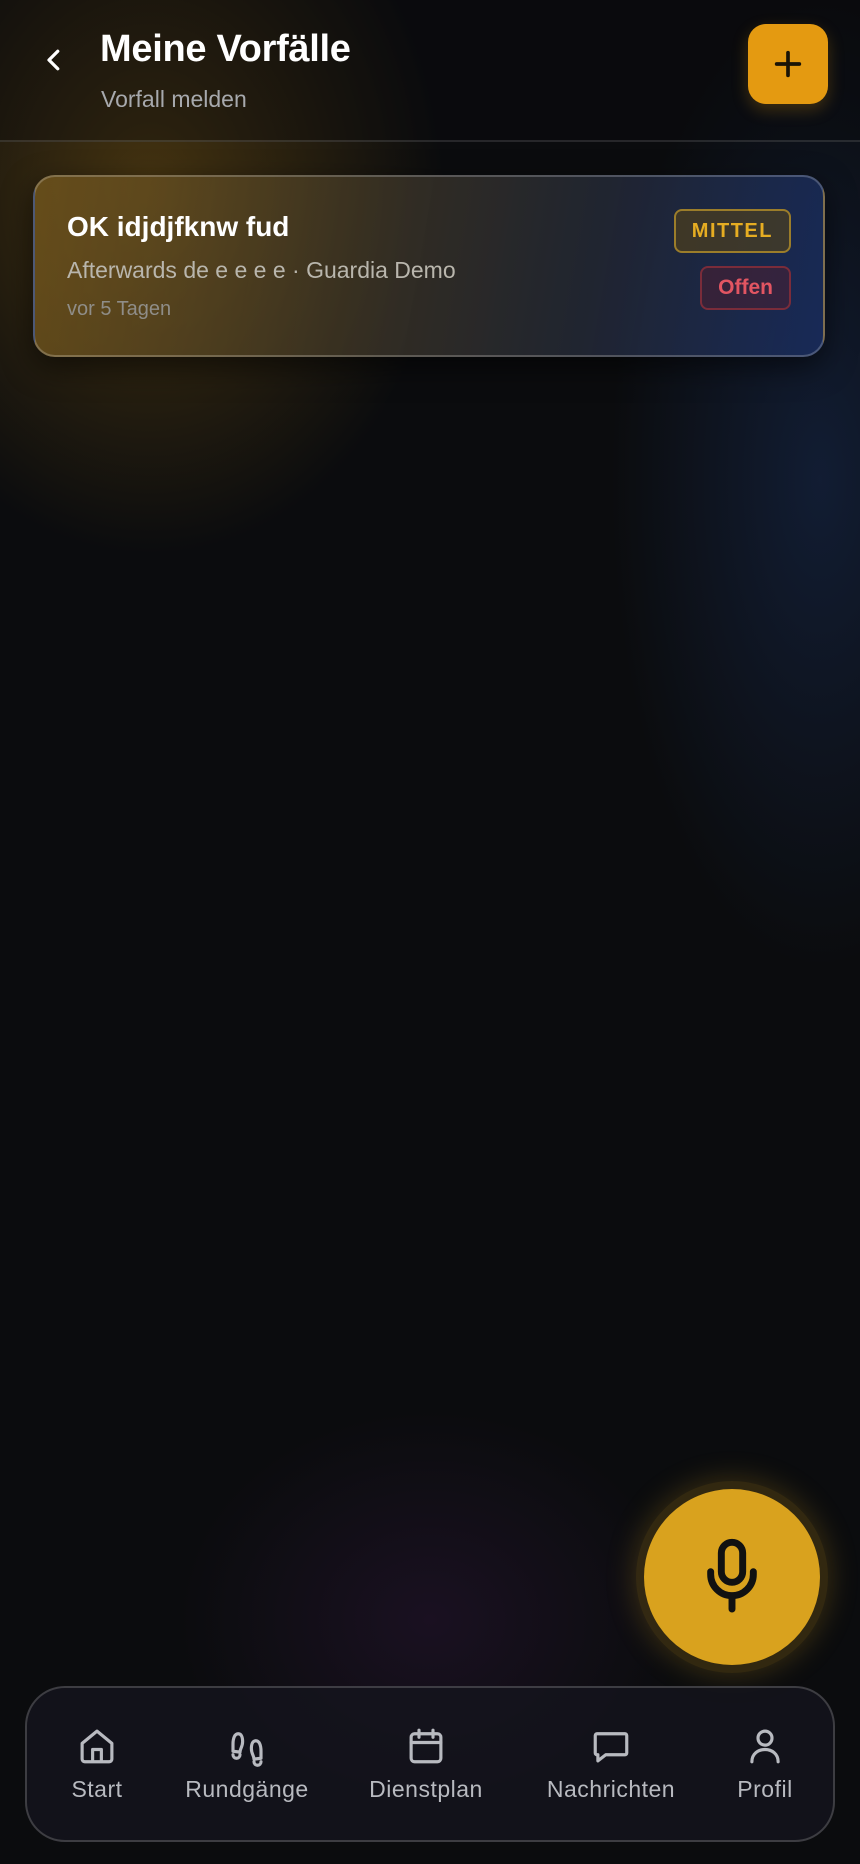 The width and height of the screenshot is (860, 1864). I want to click on nav-label-nachrichten: Nachrichten, so click(611, 1789).